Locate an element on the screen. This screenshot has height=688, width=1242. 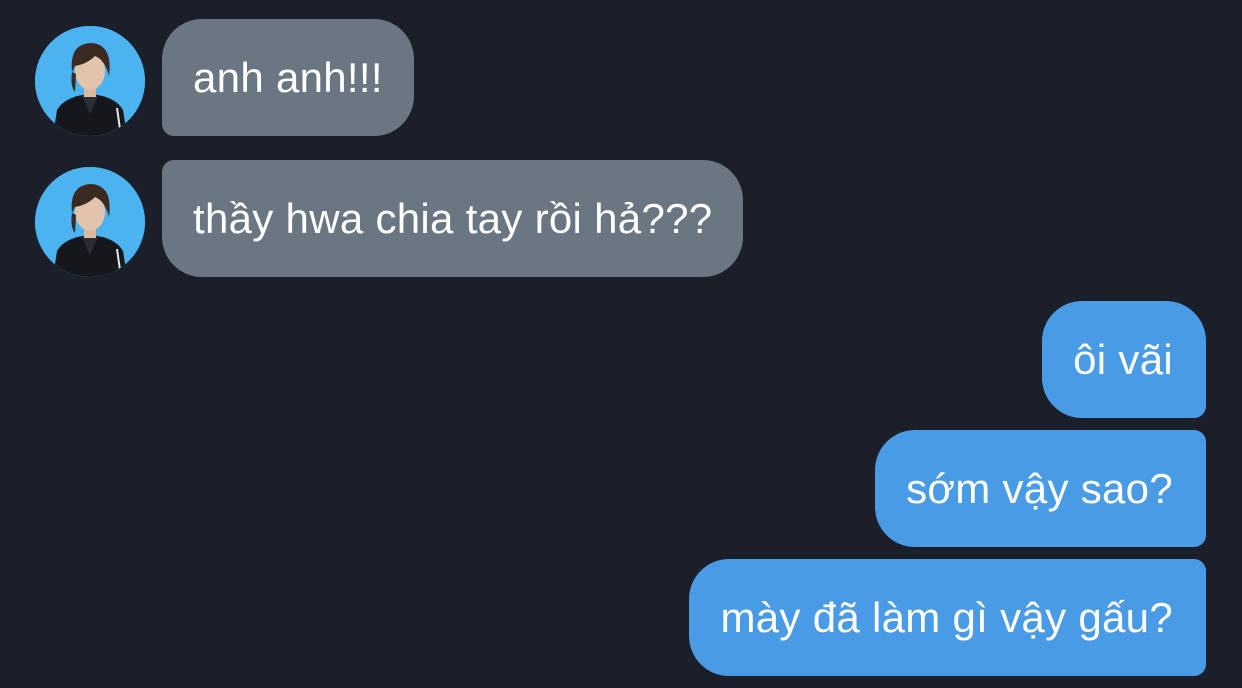
incoming-message-bubble: anh anh!!! is located at coordinates (288, 77).